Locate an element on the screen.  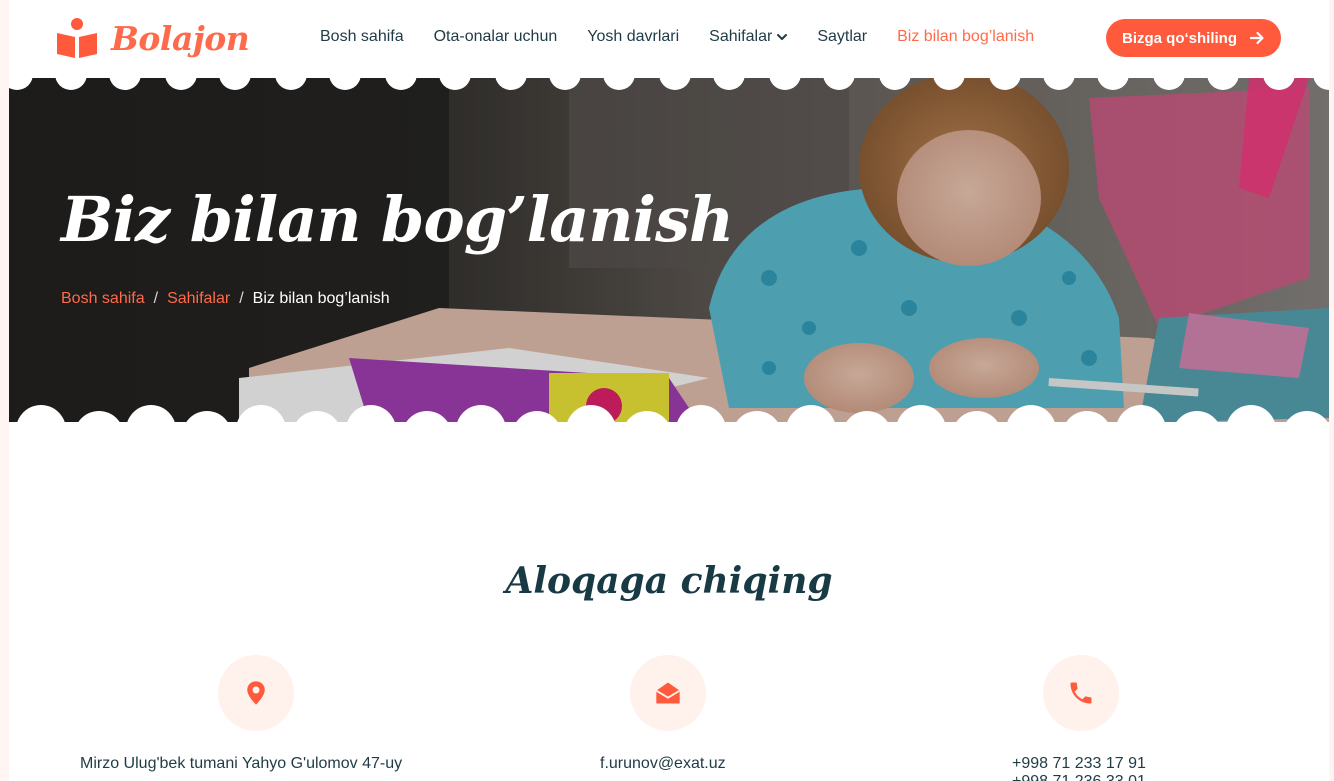
logo: Bolajon is located at coordinates (152, 38).